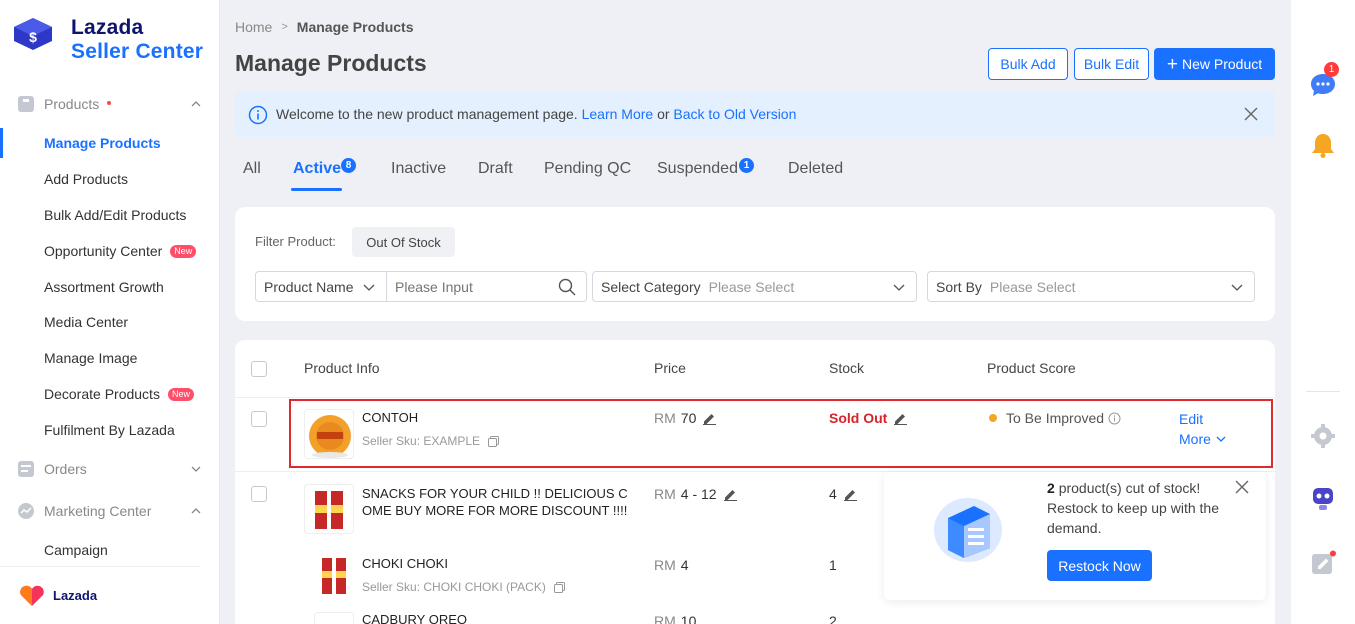 Image resolution: width=1355 pixels, height=624 pixels. What do you see at coordinates (137, 51) in the screenshot?
I see `brand-line2: Seller Center` at bounding box center [137, 51].